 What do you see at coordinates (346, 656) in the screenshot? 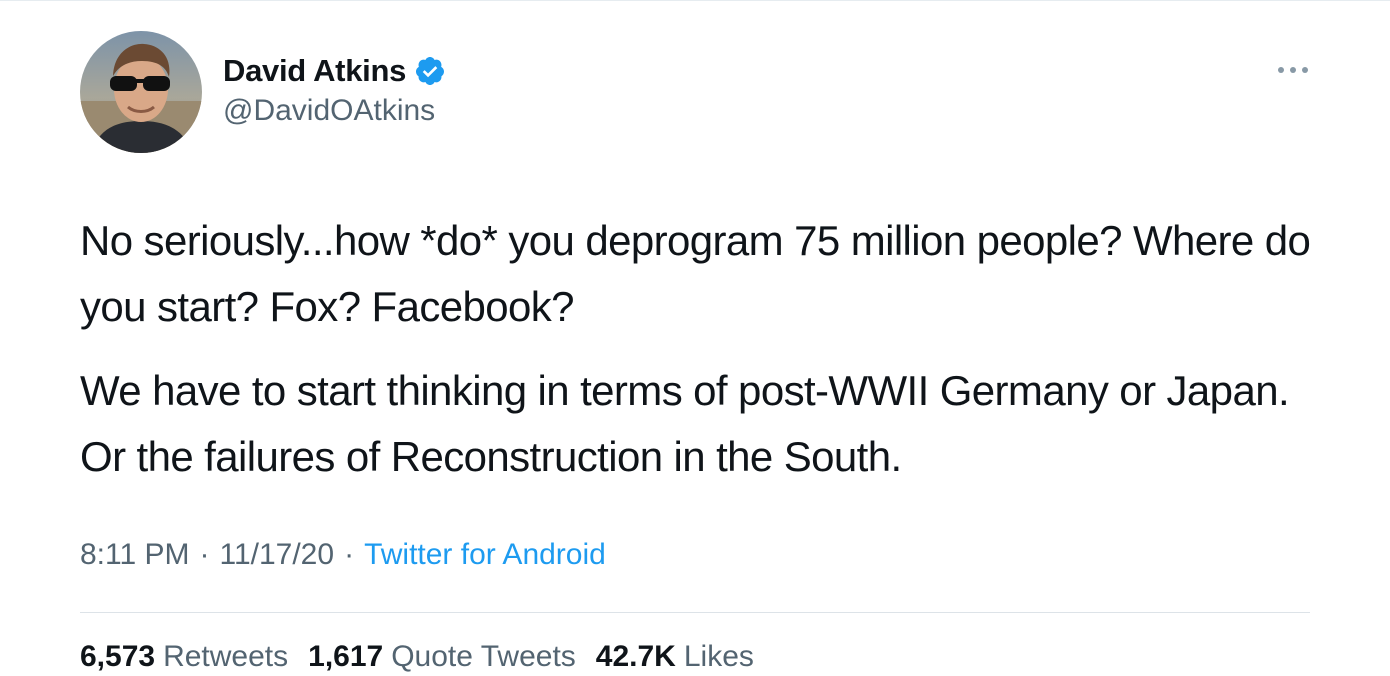
I see `quote-tweets-count: 1,617` at bounding box center [346, 656].